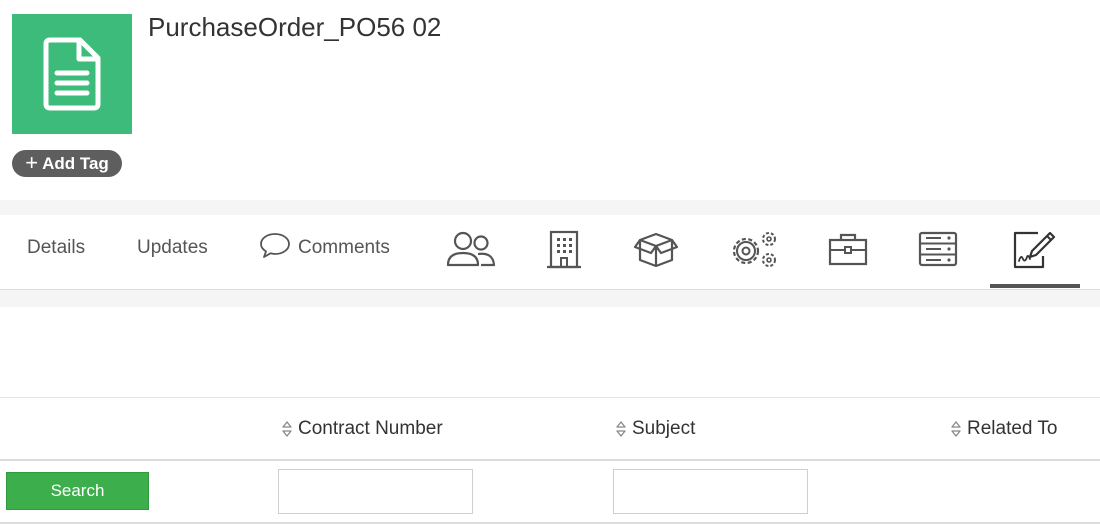  I want to click on tab-comments: Comments, so click(324, 248).